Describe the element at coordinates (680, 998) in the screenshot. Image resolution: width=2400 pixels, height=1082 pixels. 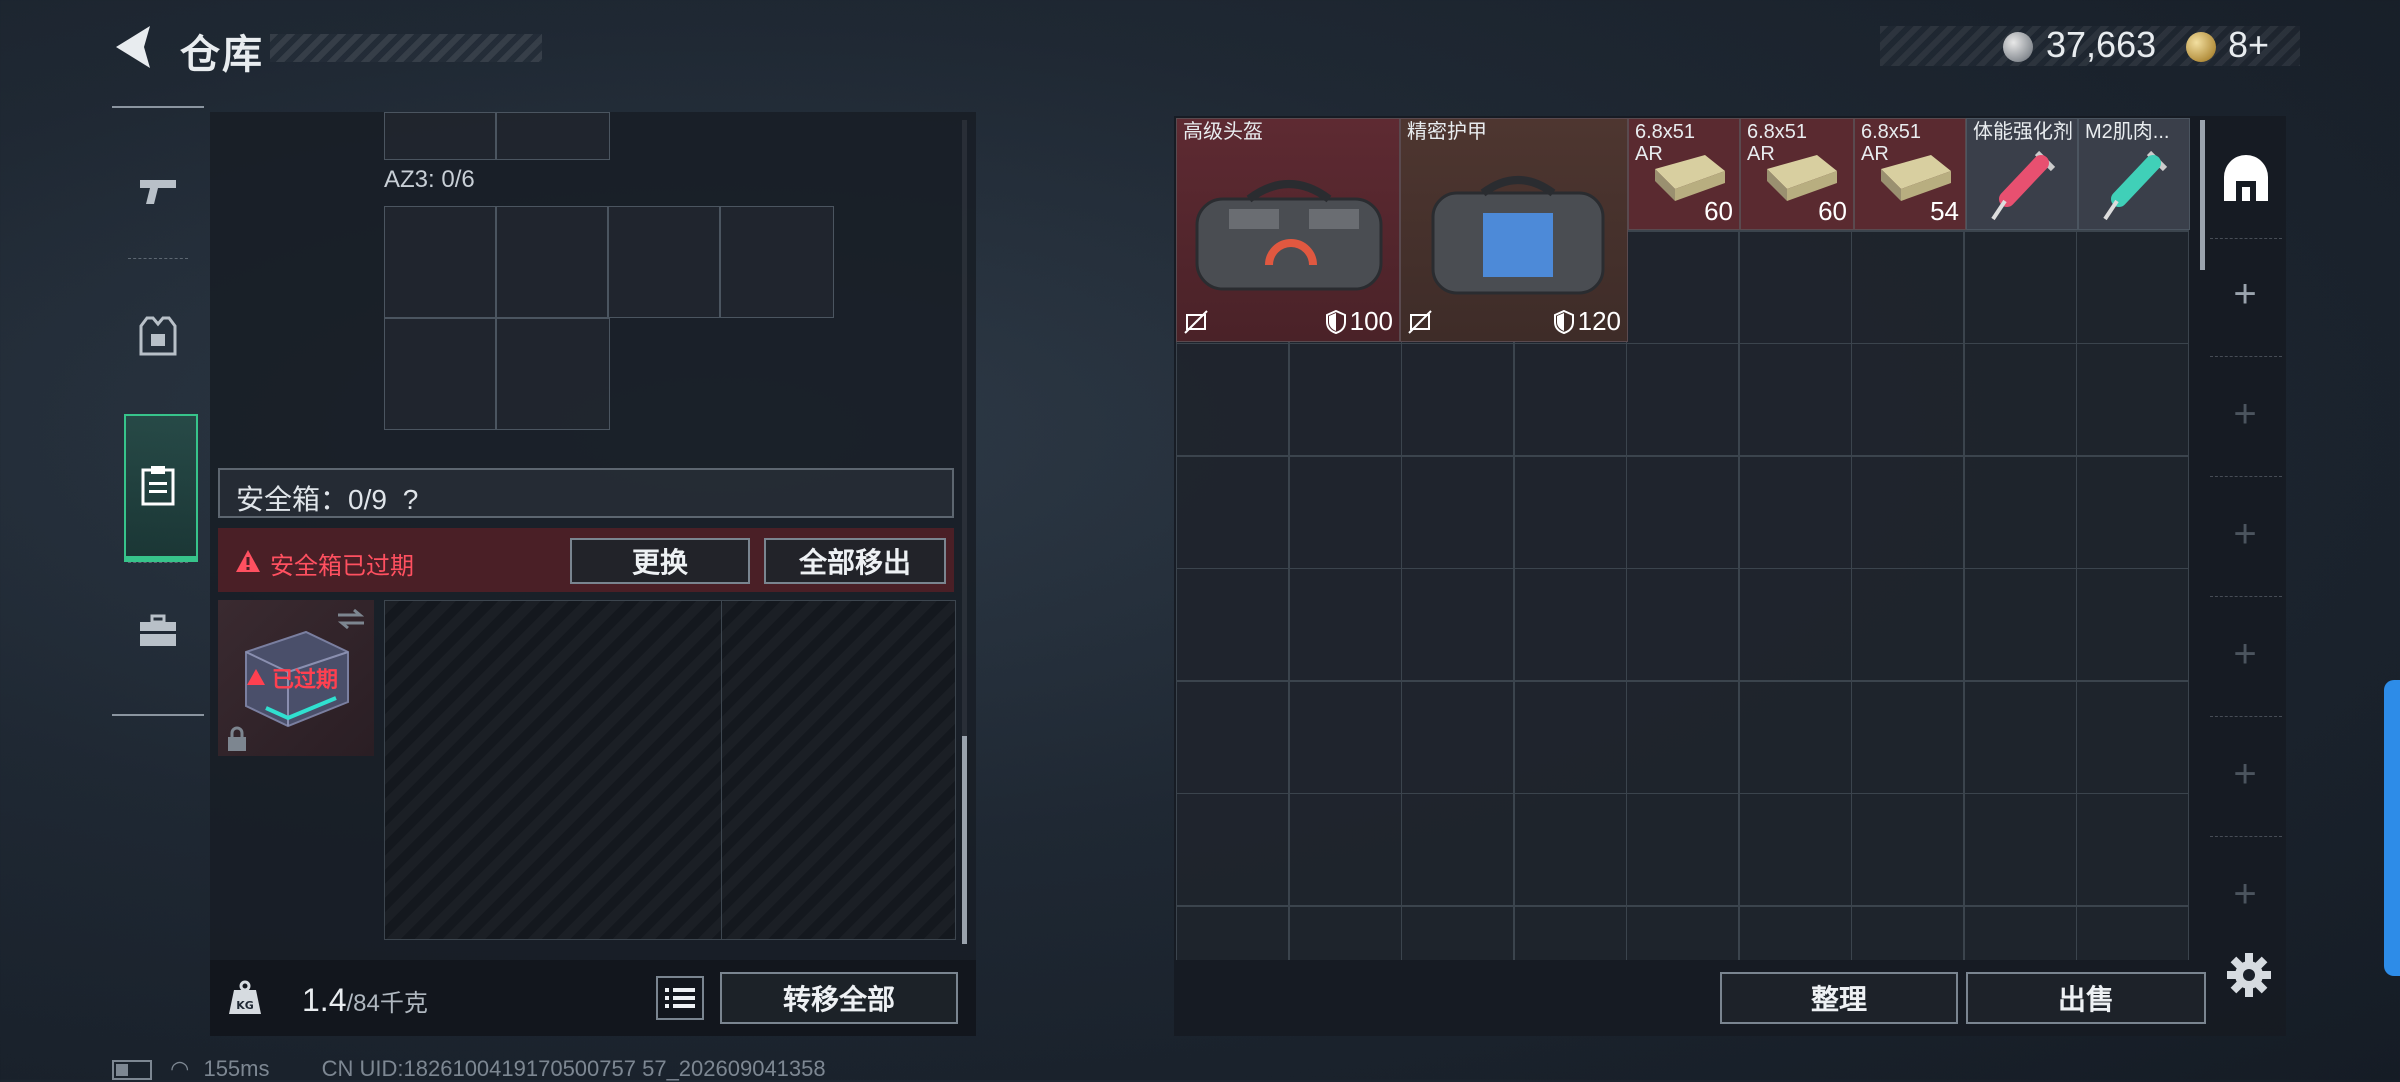
I see `list-view-button` at that location.